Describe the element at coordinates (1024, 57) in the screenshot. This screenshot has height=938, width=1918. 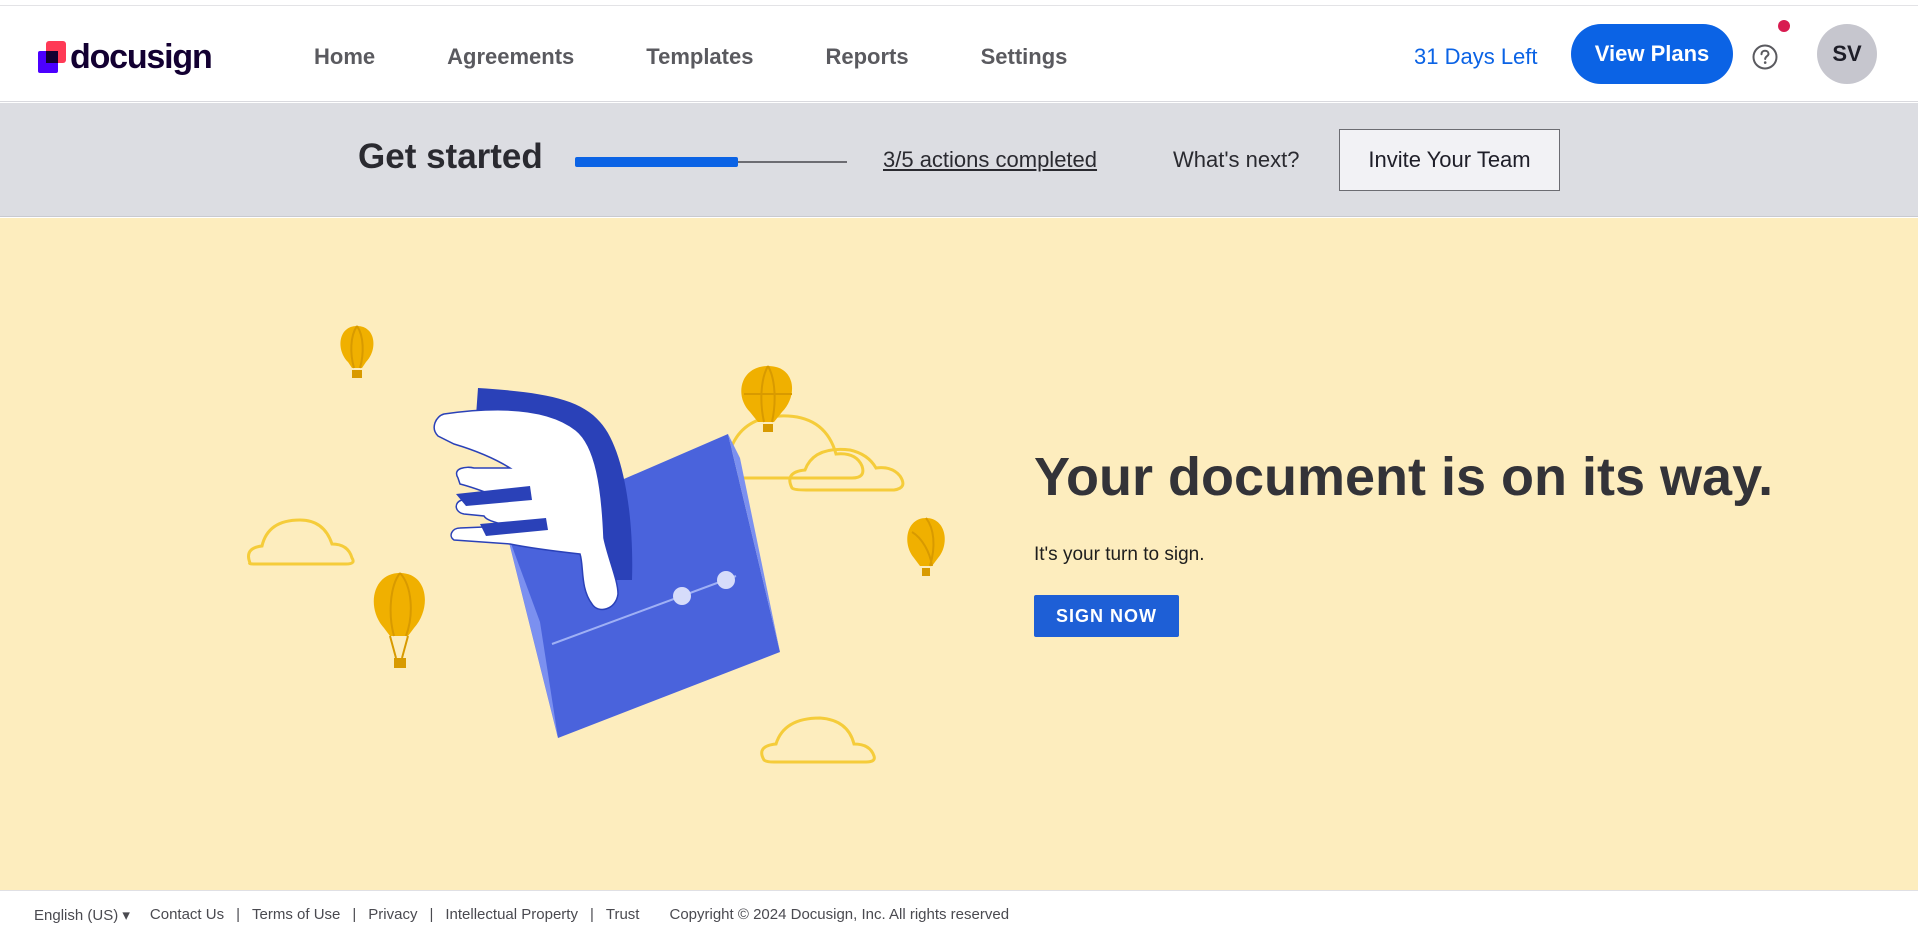
I see `nav-item-settings: Settings` at that location.